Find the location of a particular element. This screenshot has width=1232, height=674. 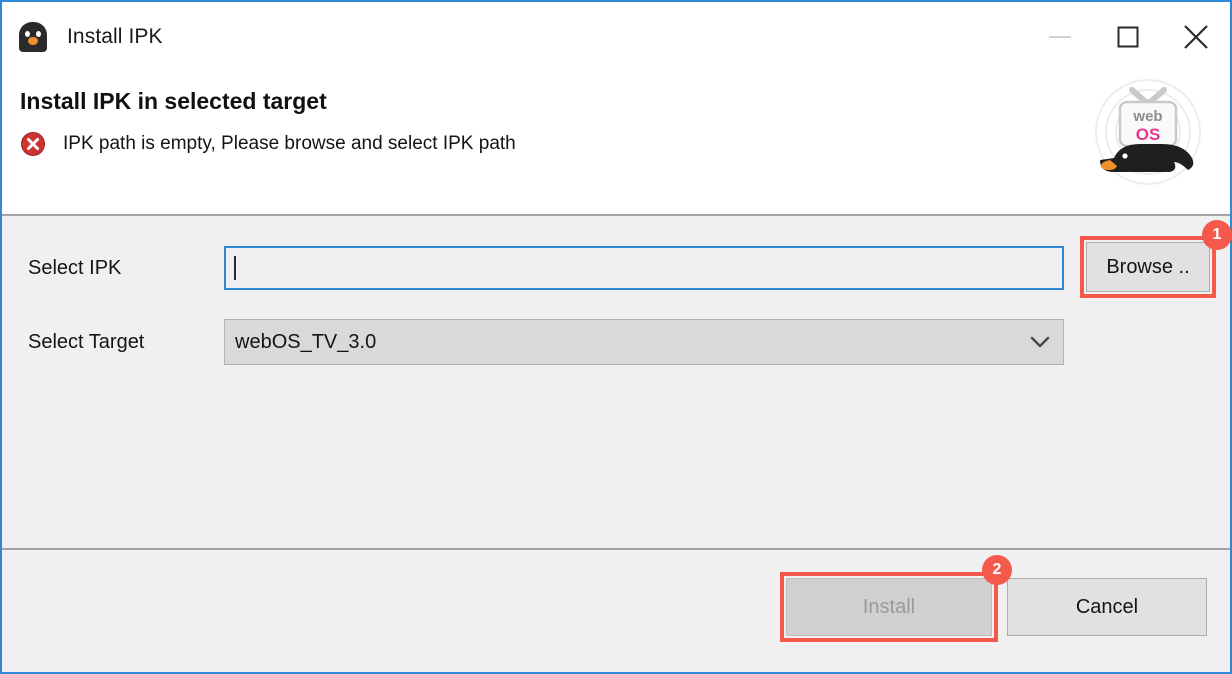

cancel-button: Cancel is located at coordinates (1107, 607).